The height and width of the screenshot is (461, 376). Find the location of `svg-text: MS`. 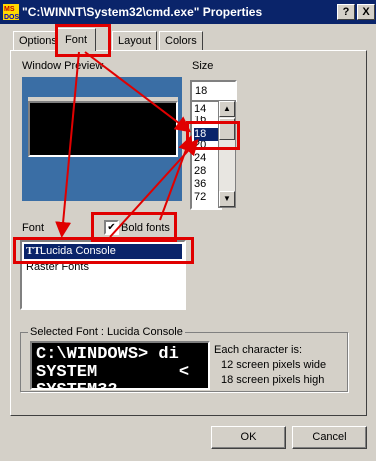

svg-text: MS is located at coordinates (9, 9).